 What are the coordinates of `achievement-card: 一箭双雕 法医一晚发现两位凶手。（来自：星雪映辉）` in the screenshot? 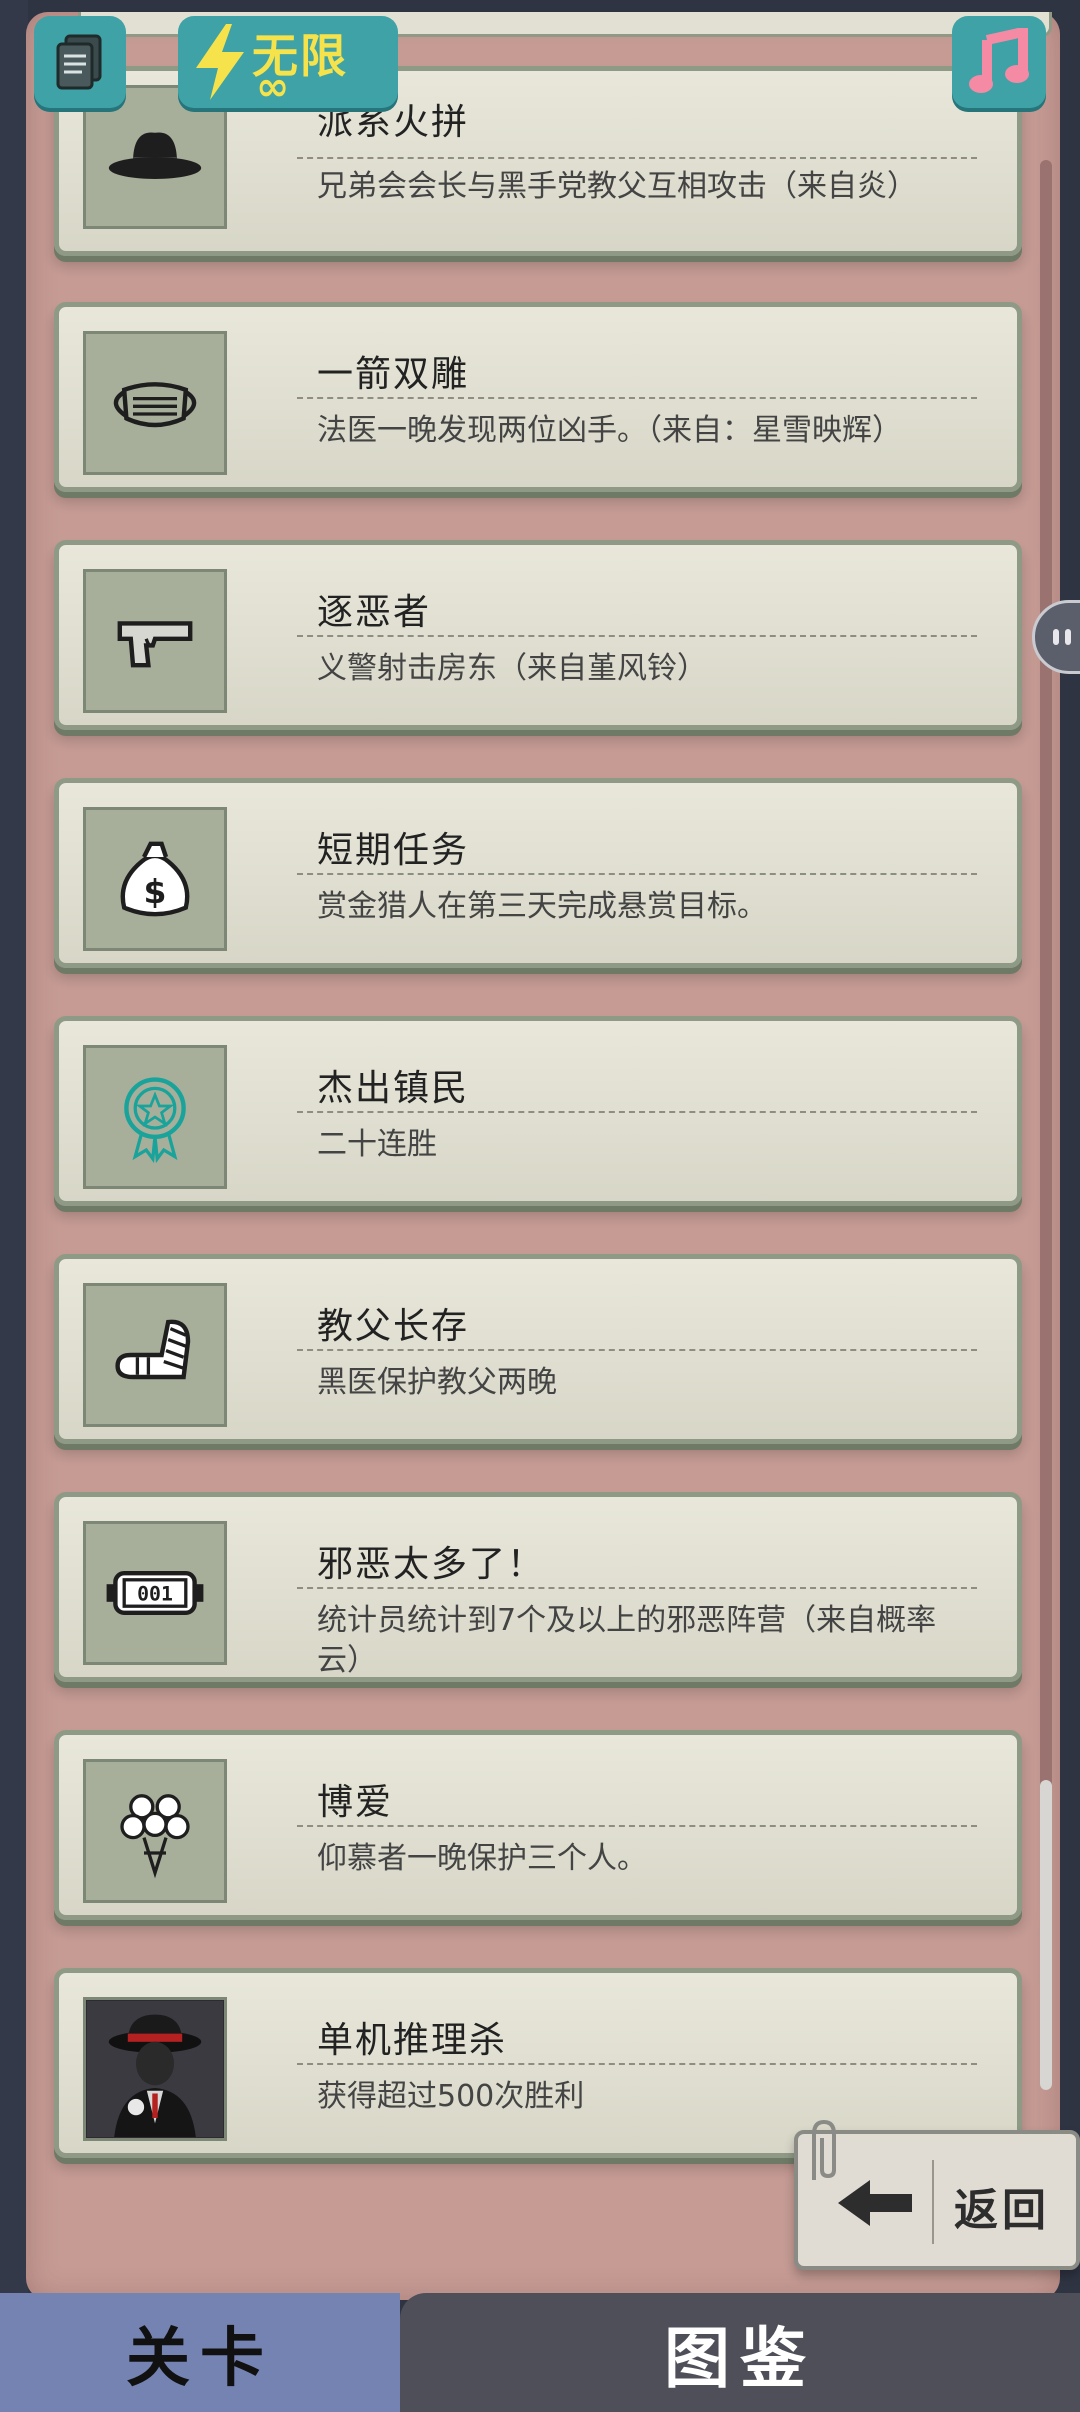 It's located at (538, 397).